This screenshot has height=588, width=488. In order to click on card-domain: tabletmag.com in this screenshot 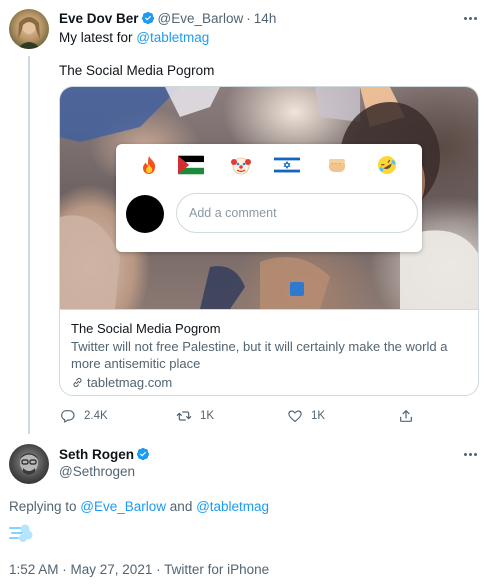, I will do `click(271, 382)`.